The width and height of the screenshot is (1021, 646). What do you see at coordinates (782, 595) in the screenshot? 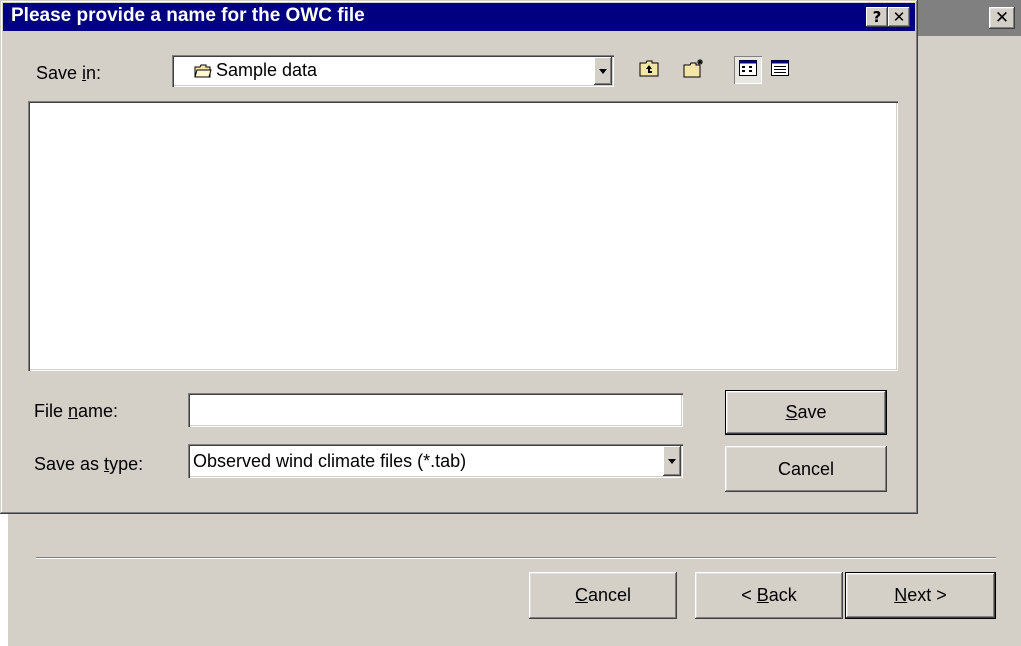
I see `back-text: ack` at bounding box center [782, 595].